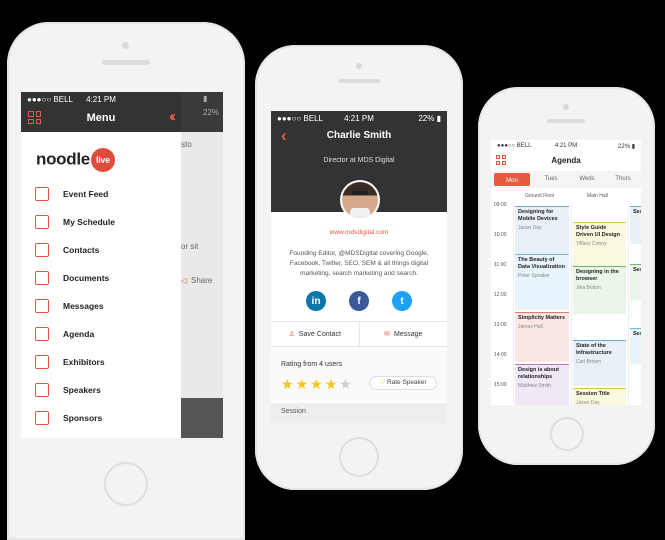 This screenshot has height=540, width=665. What do you see at coordinates (86, 194) in the screenshot?
I see `menu-item-label: Event Feed` at bounding box center [86, 194].